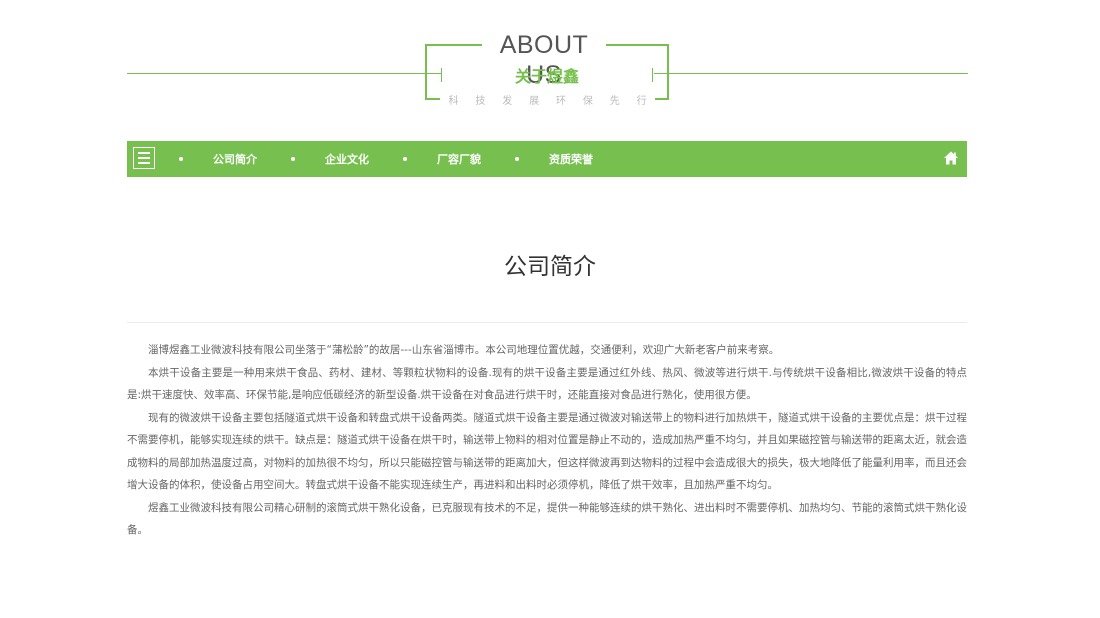  What do you see at coordinates (560, 101) in the screenshot?
I see `slogan-char: 环` at bounding box center [560, 101].